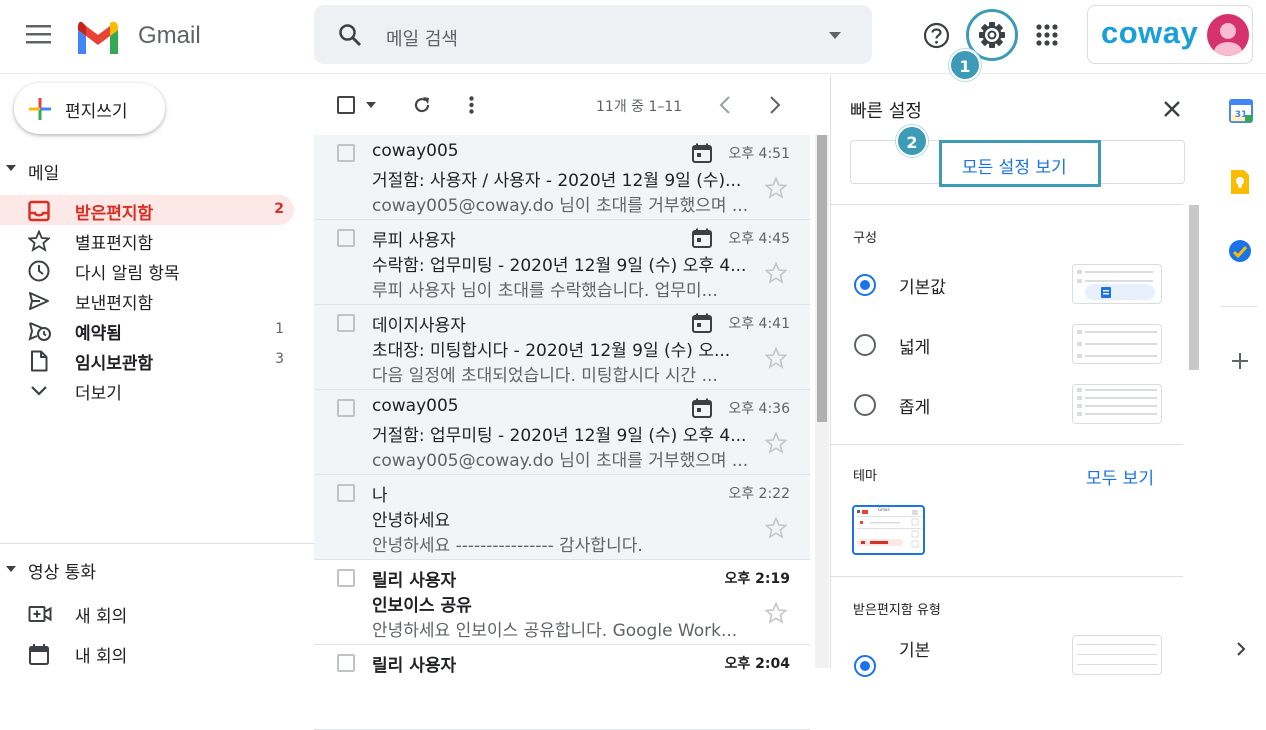  I want to click on sidebar-item-snoozed: 다시 알림 항목, so click(147, 270).